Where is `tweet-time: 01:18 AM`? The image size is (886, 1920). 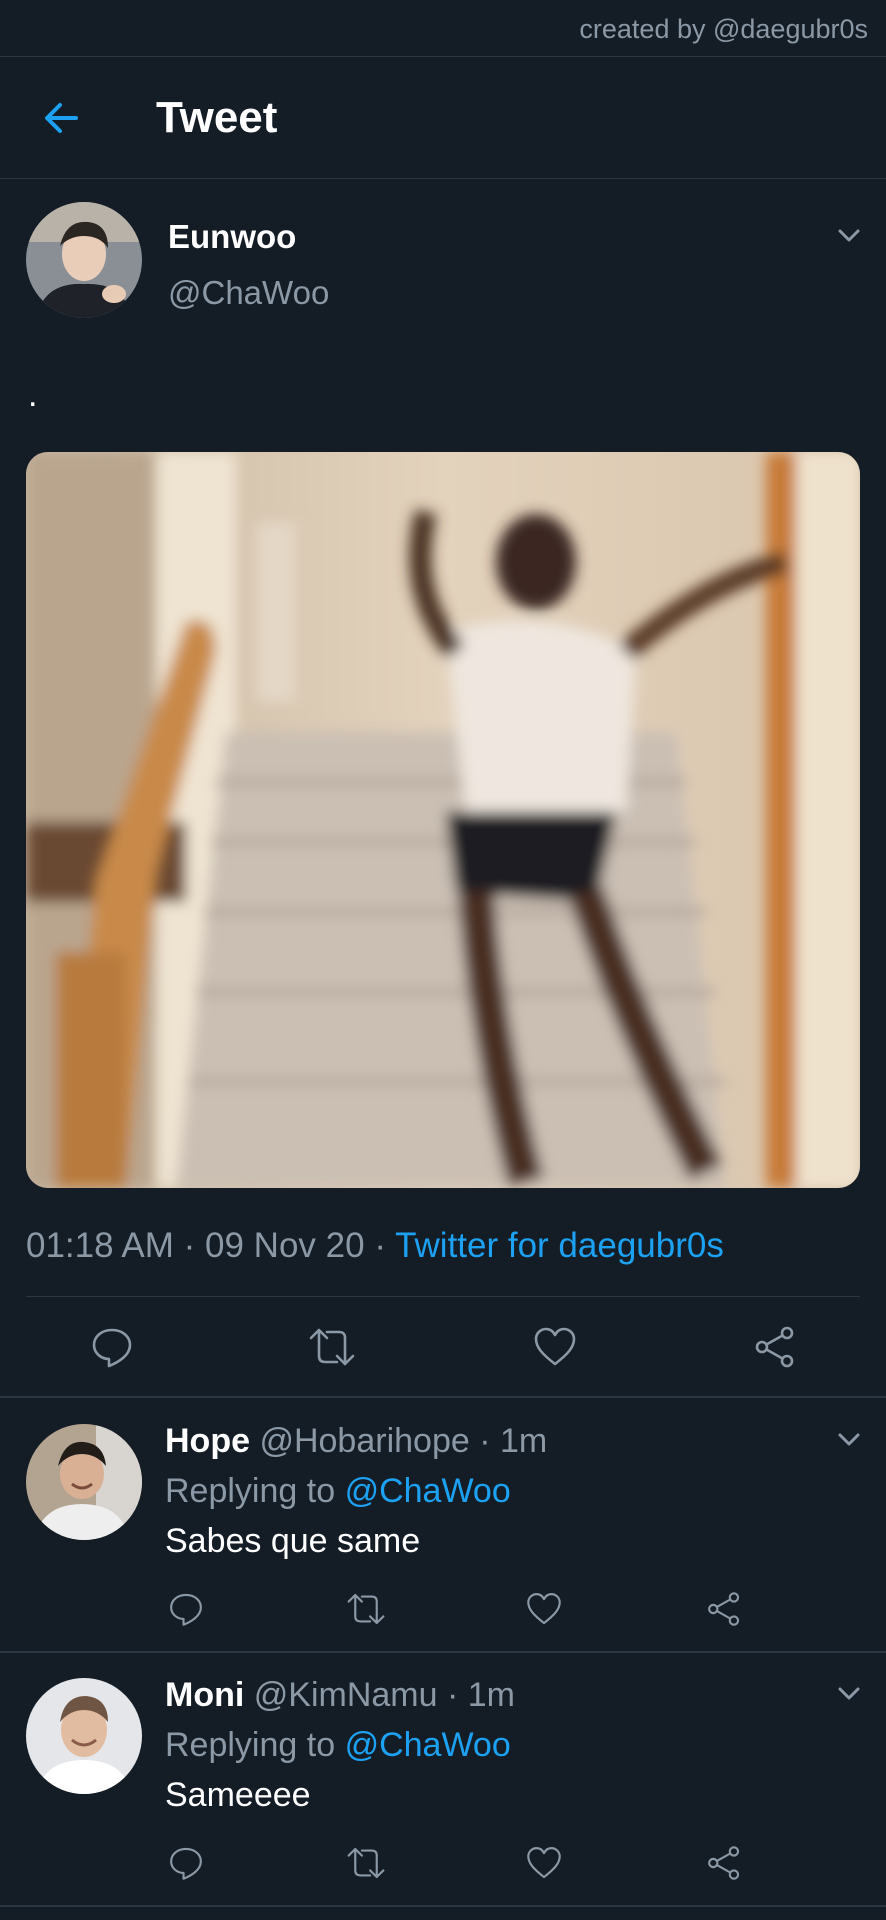 tweet-time: 01:18 AM is located at coordinates (100, 1245).